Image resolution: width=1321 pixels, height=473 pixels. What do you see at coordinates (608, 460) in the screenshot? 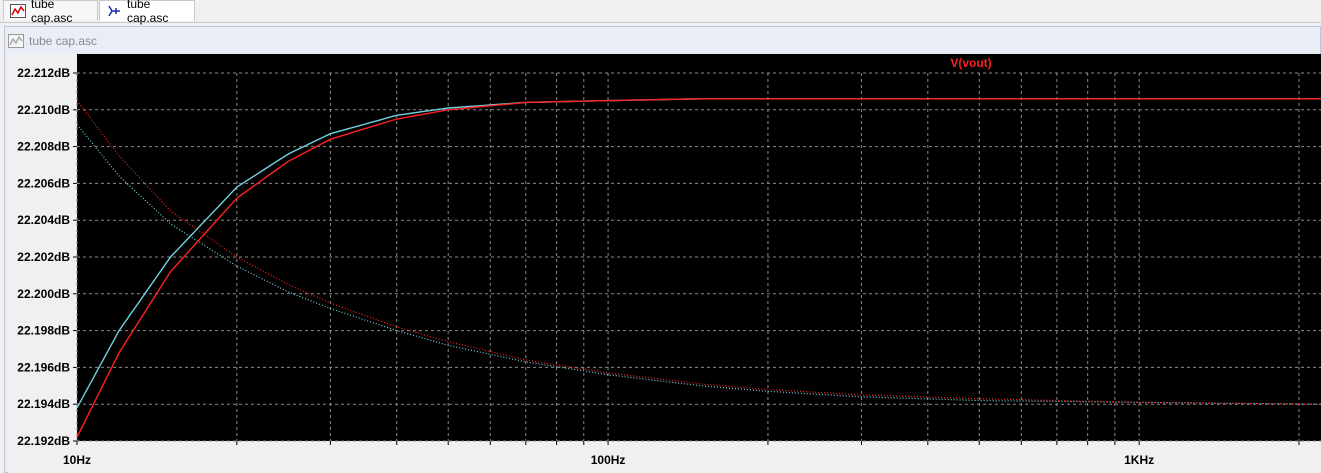
I see `x-tick-label: 100Hz` at bounding box center [608, 460].